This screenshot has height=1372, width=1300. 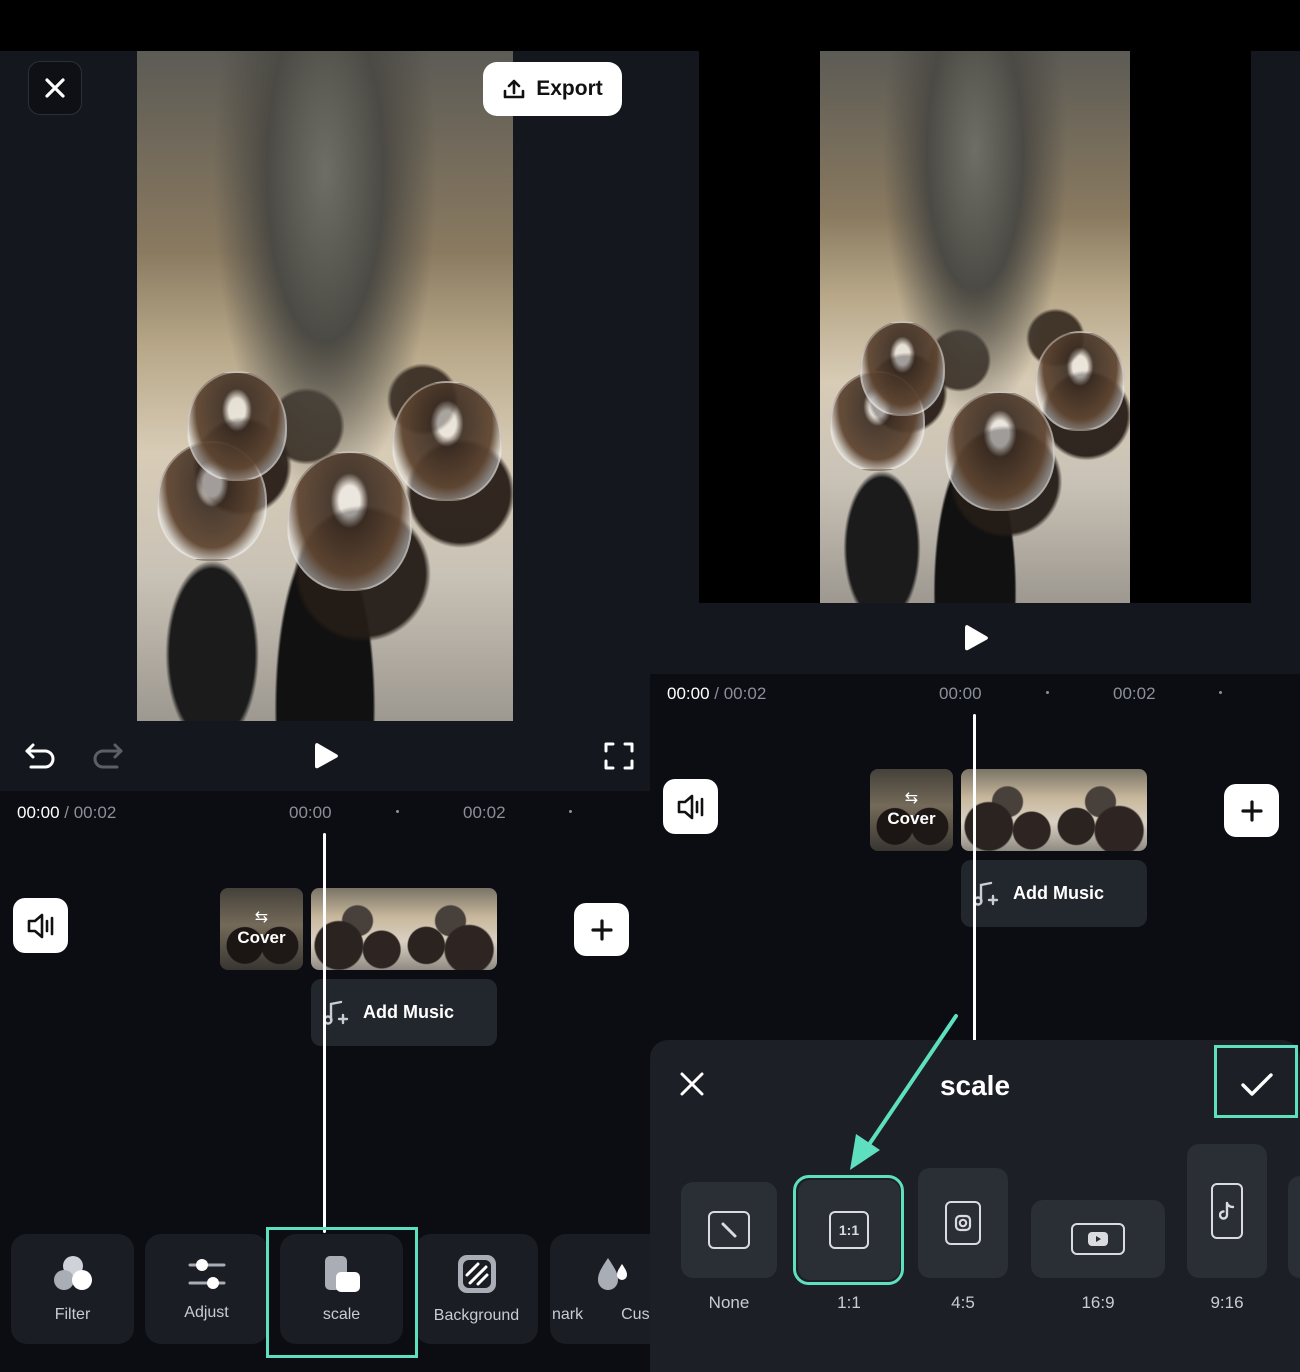 I want to click on close-button, so click(x=55, y=88).